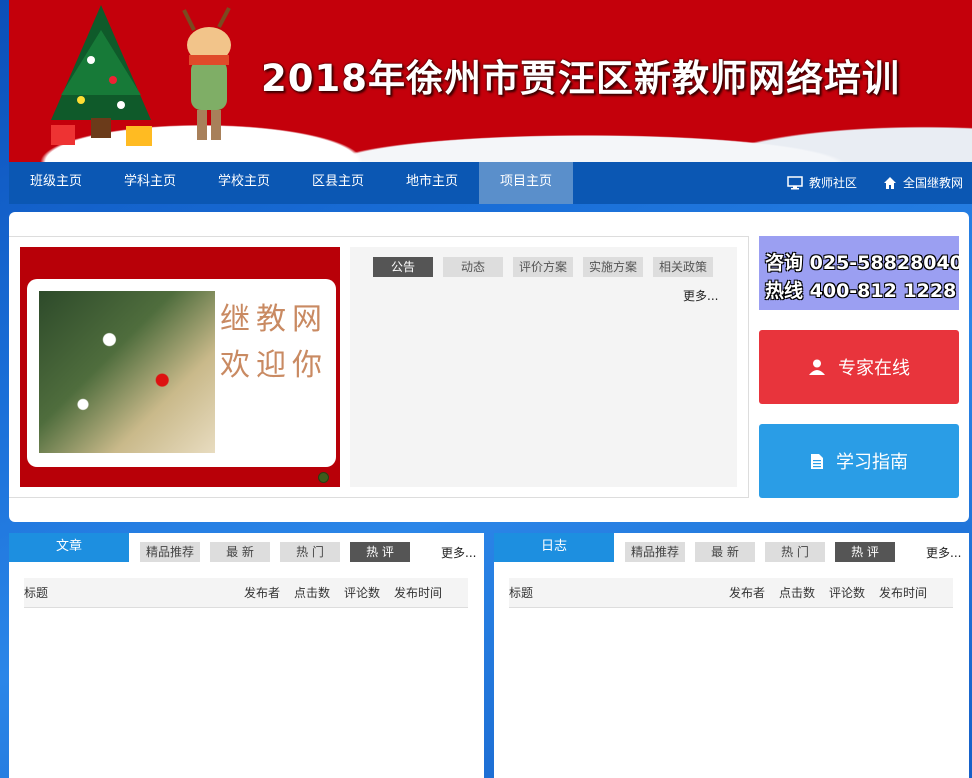 The width and height of the screenshot is (972, 778). I want to click on national-site-label: 全国继教网, so click(933, 183).